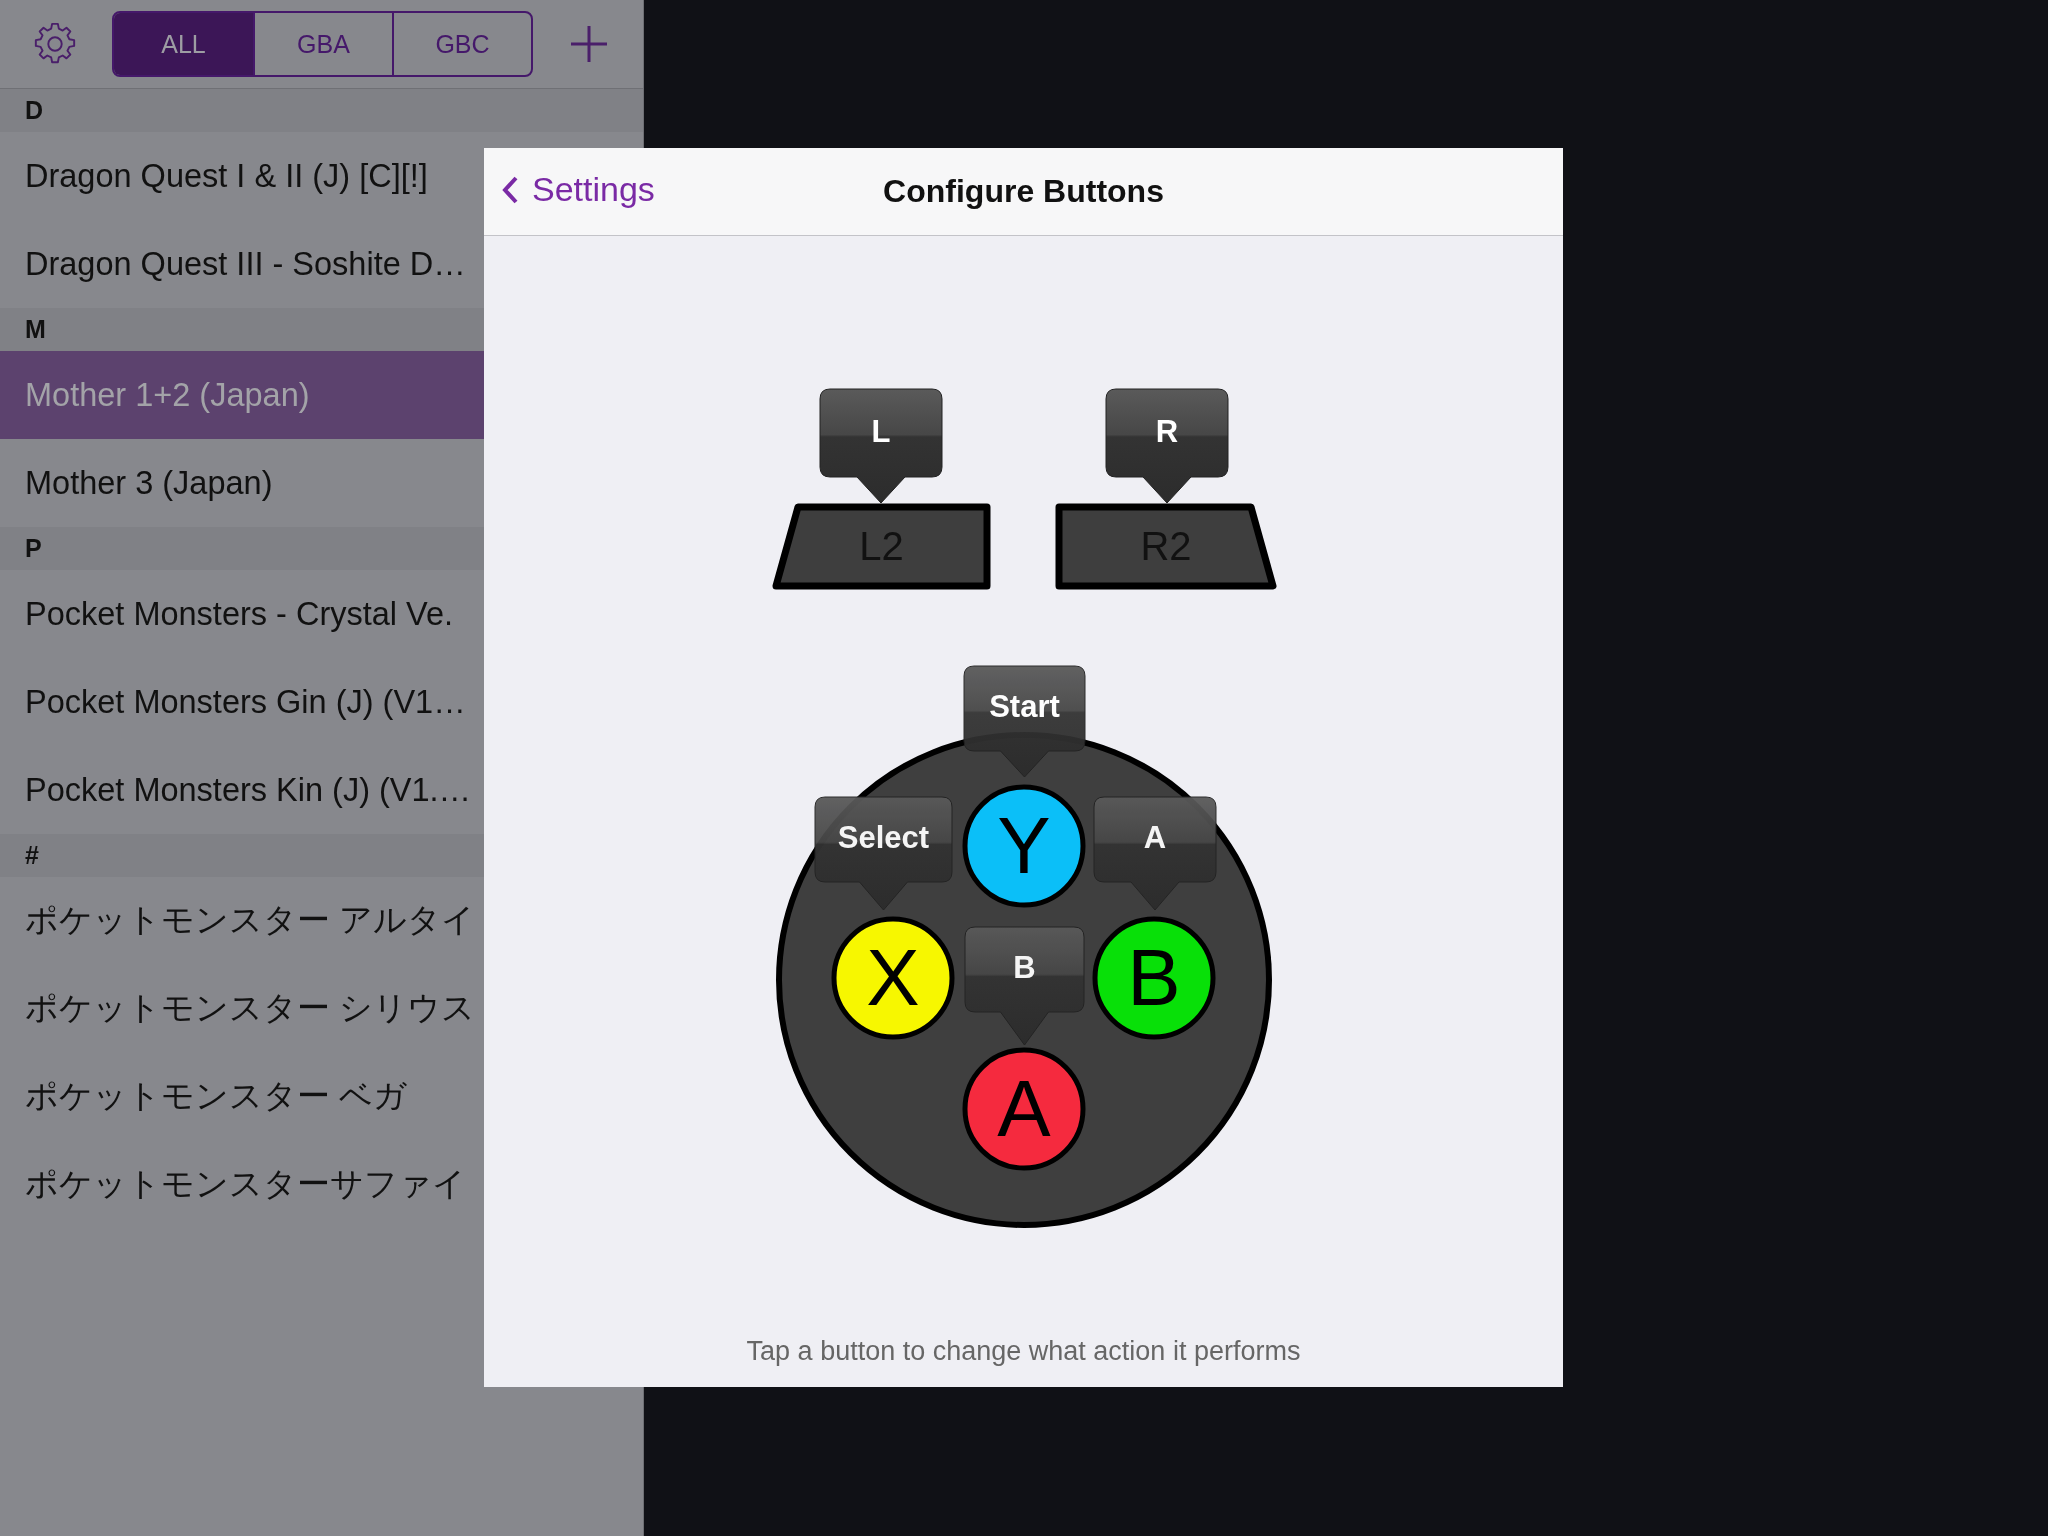  What do you see at coordinates (321, 921) in the screenshot?
I see `game-row: ポケットモンスター アルタイ` at bounding box center [321, 921].